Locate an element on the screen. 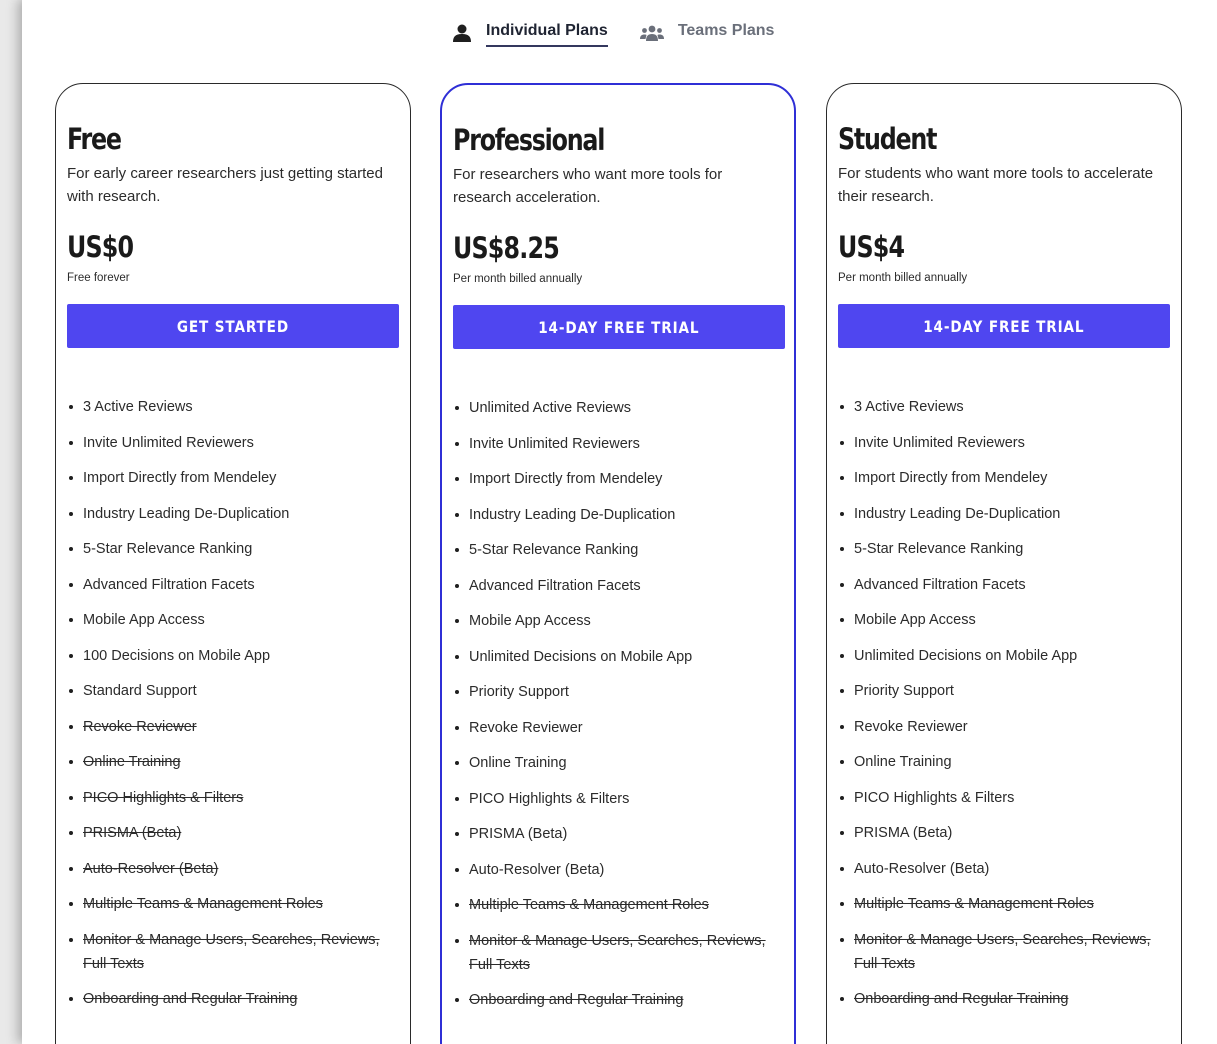  feature-text: Standard Support is located at coordinates (140, 691).